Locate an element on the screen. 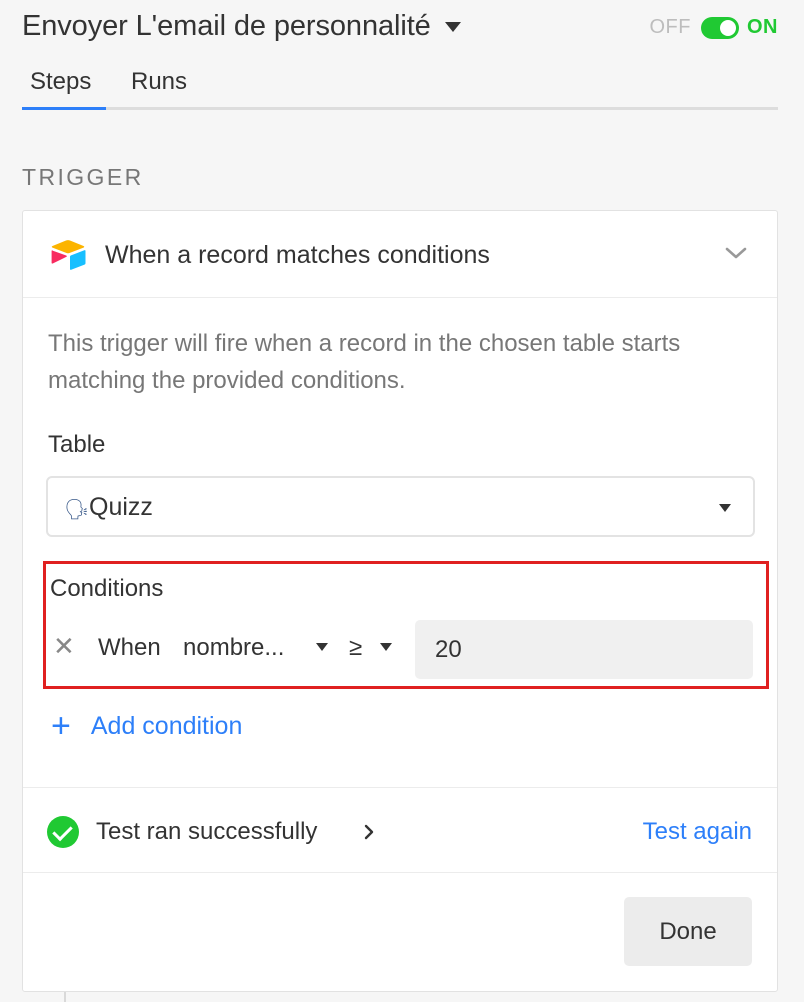 Image resolution: width=804 pixels, height=1002 pixels. automation-title-dropdown: Envoyer L'email de personnalité is located at coordinates (241, 26).